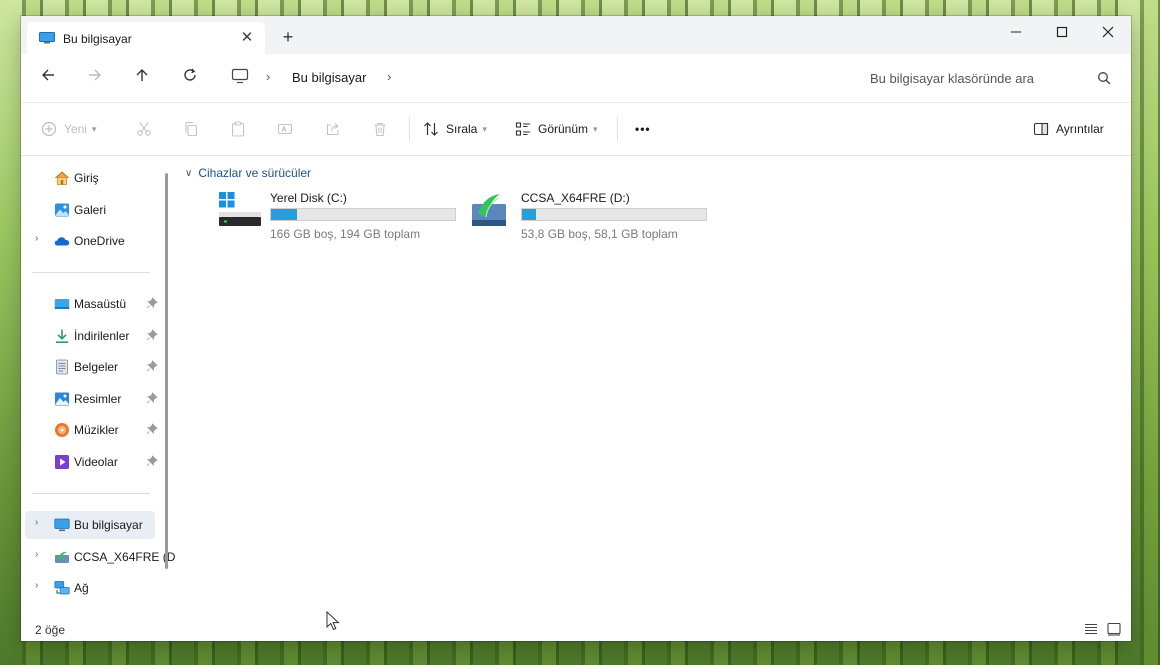 Image resolution: width=1160 pixels, height=665 pixels. What do you see at coordinates (190, 74) in the screenshot?
I see `refresh-icon` at bounding box center [190, 74].